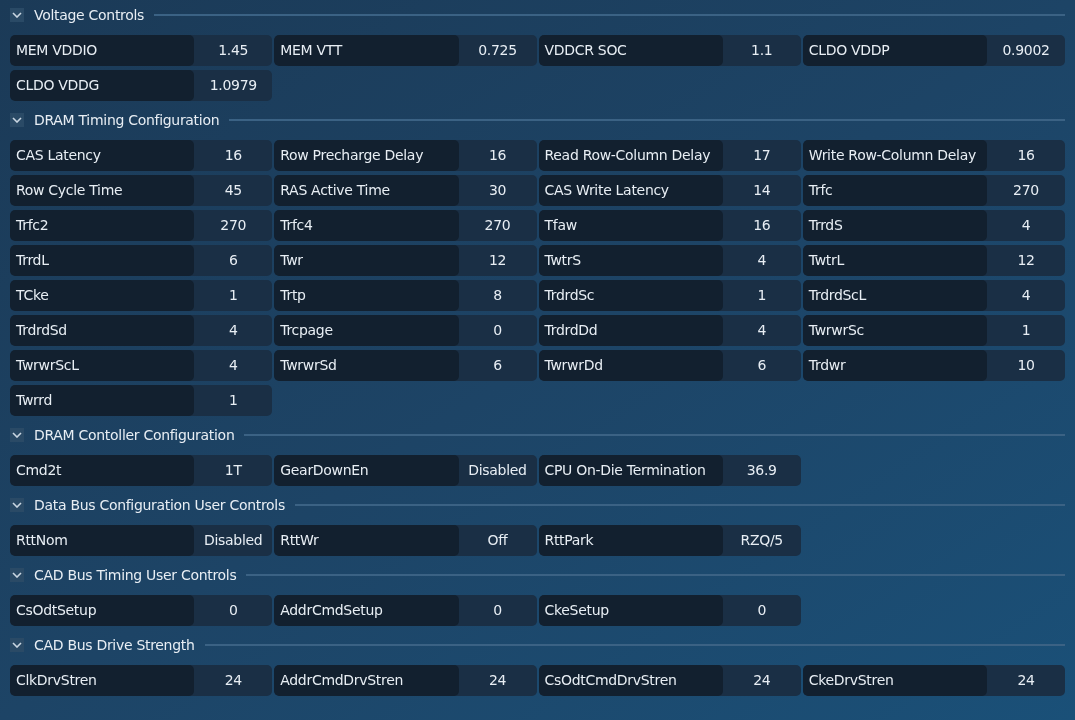 This screenshot has width=1075, height=720. I want to click on setting-label: Row Cycle Time, so click(102, 190).